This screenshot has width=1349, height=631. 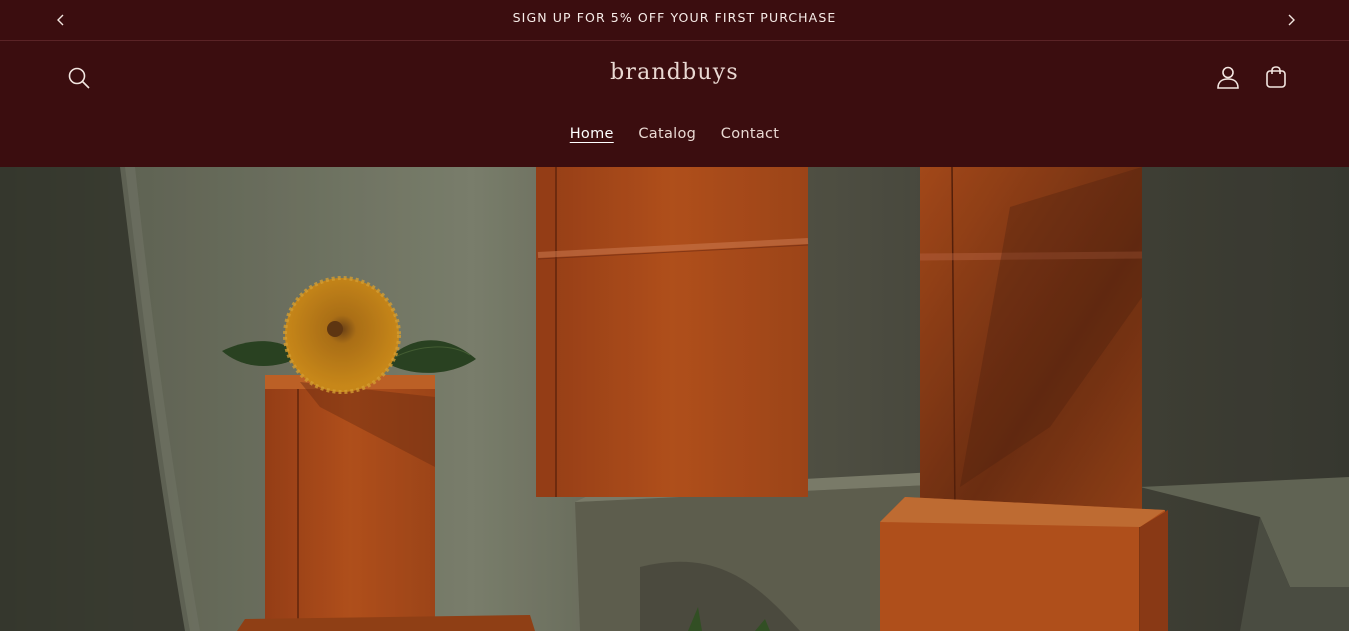 What do you see at coordinates (750, 134) in the screenshot?
I see `nav-contact: Contact` at bounding box center [750, 134].